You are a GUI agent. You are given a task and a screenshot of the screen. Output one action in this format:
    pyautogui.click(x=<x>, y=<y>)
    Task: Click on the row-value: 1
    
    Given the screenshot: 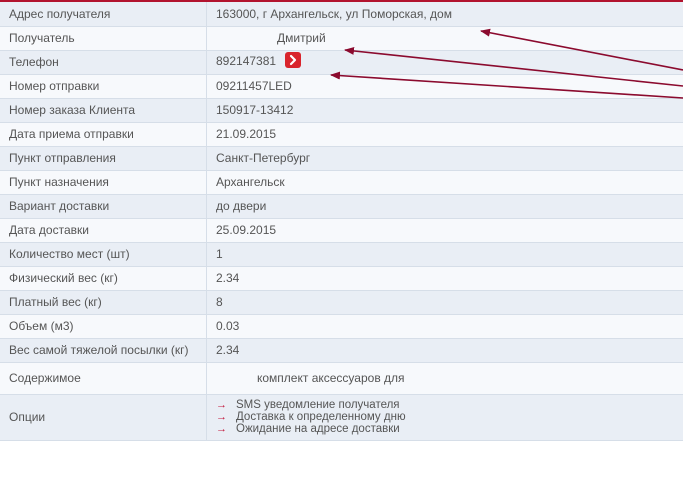 What is the action you would take?
    pyautogui.click(x=444, y=254)
    